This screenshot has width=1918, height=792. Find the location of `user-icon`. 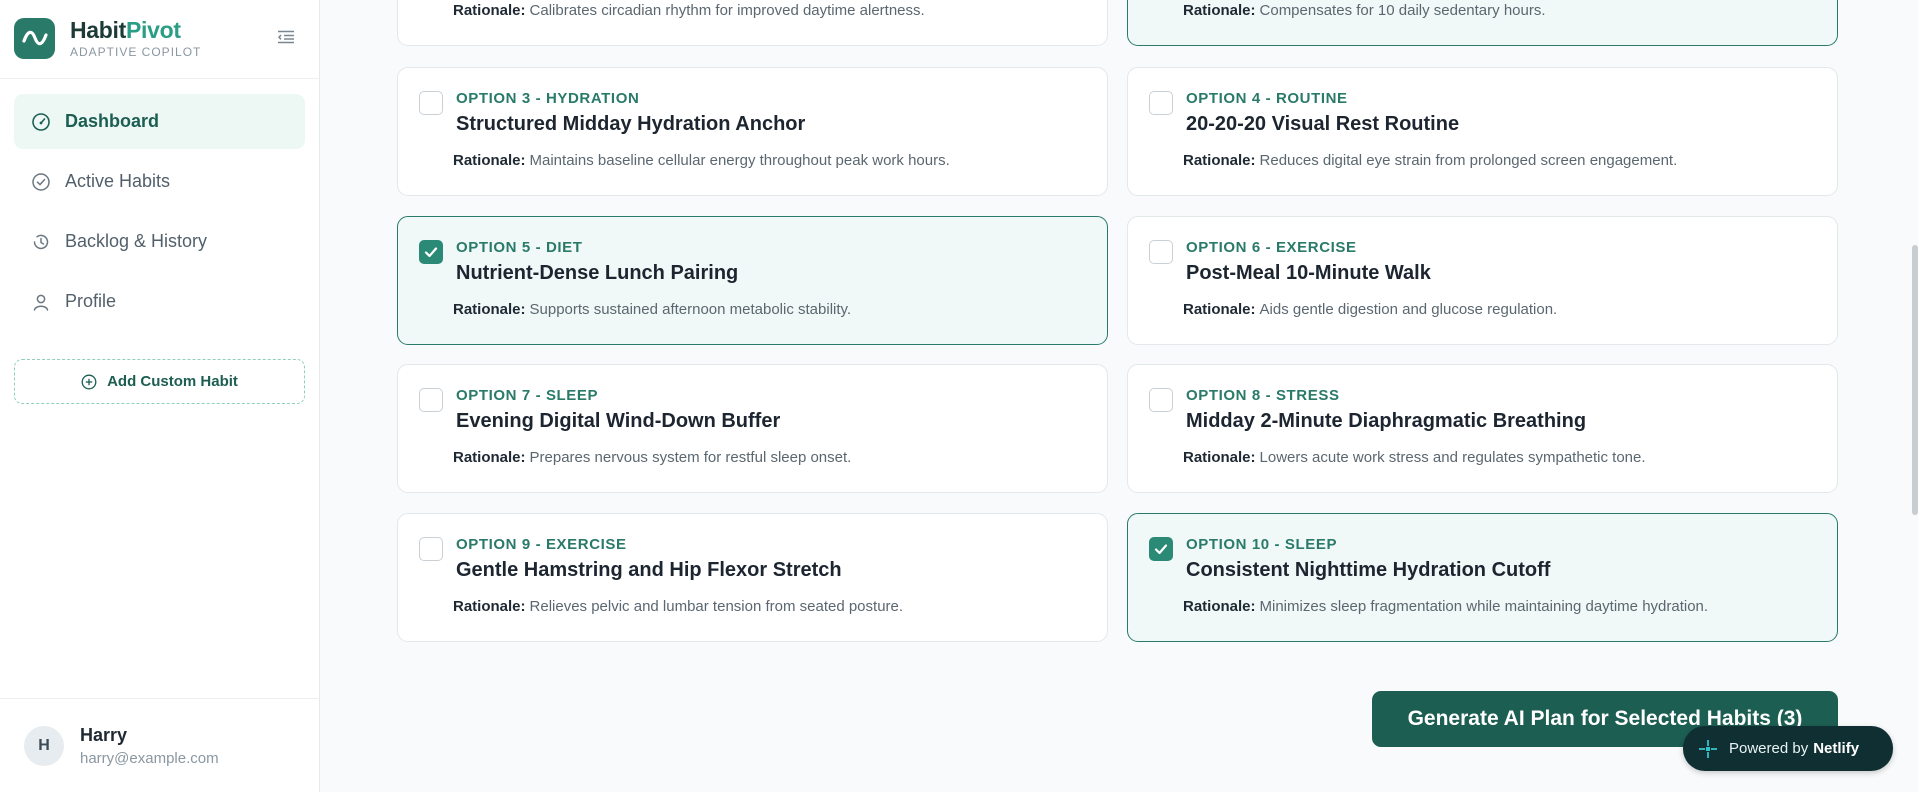

user-icon is located at coordinates (41, 302).